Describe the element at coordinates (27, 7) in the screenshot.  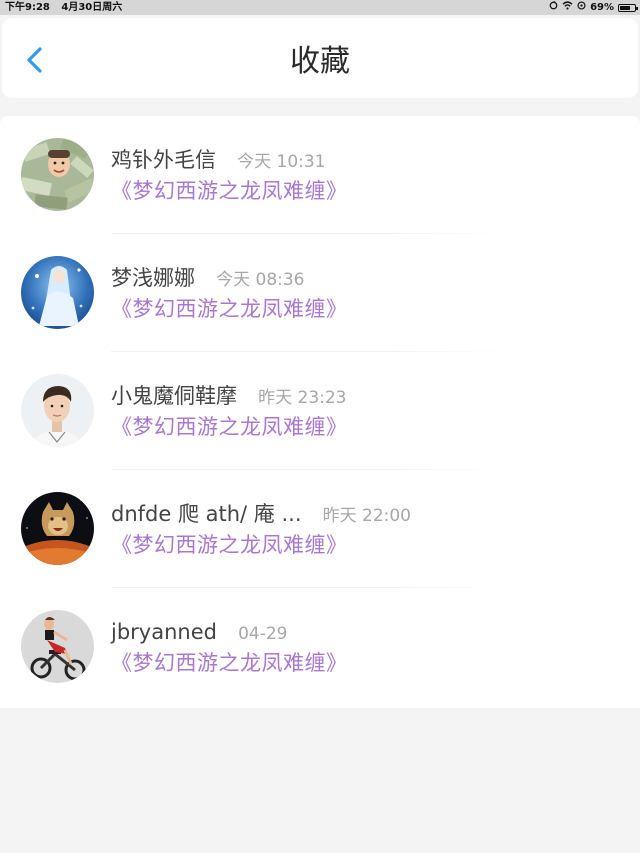
I see `status-time: 下午9:28` at that location.